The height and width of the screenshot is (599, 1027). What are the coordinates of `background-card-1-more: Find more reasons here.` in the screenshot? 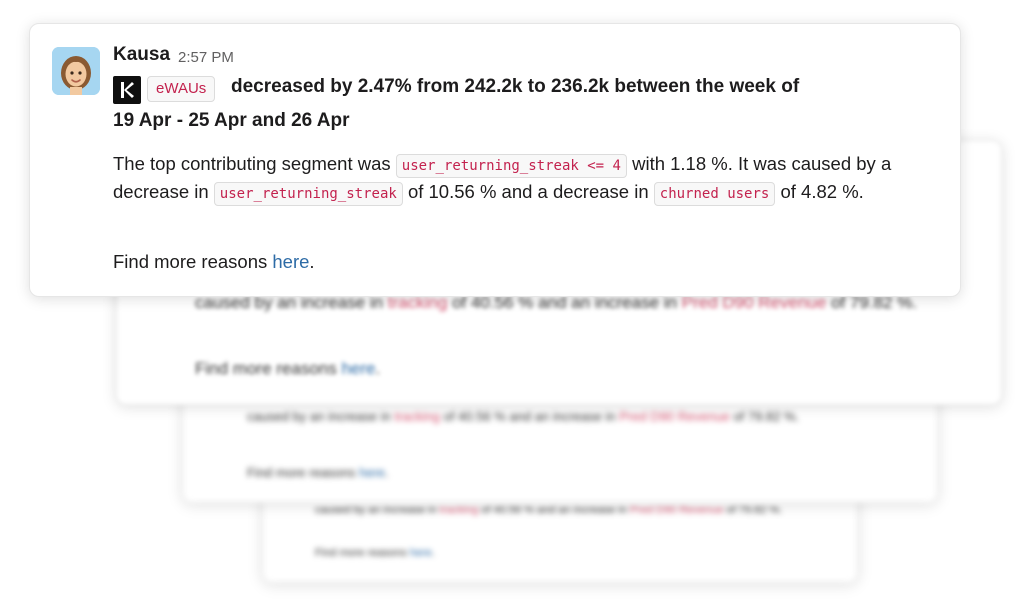 It's located at (288, 368).